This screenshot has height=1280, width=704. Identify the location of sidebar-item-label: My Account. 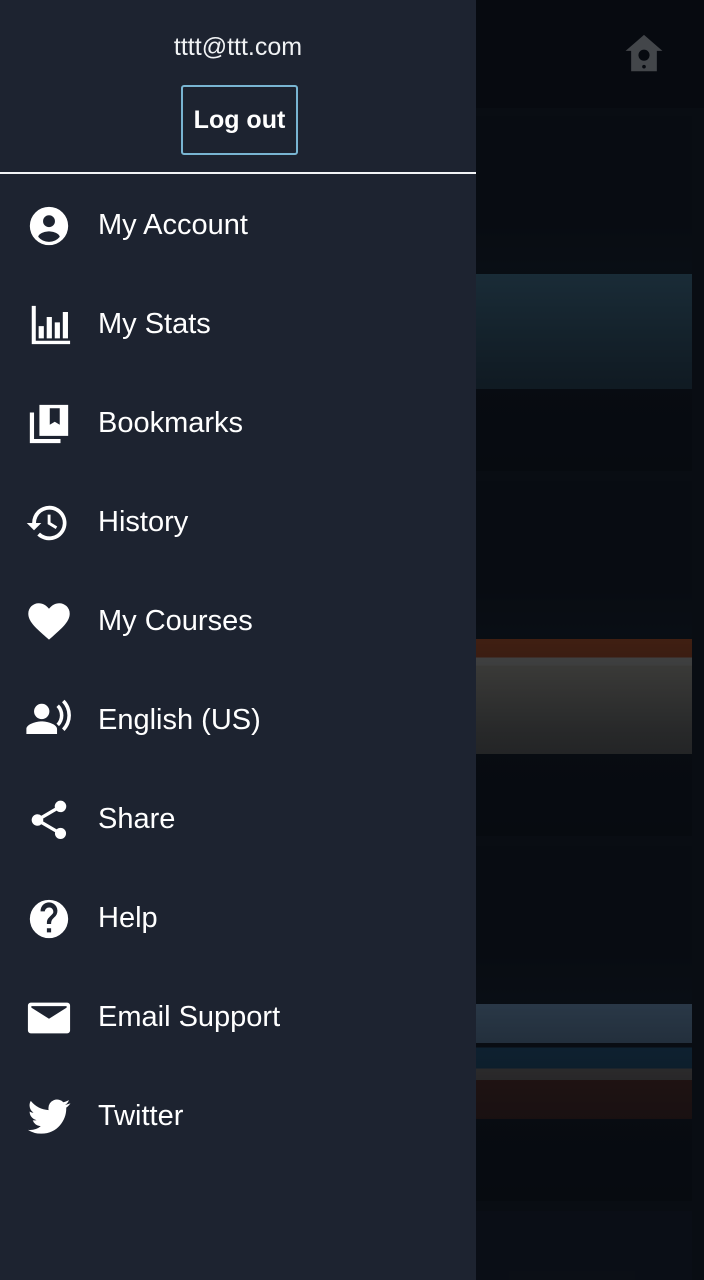
(173, 225).